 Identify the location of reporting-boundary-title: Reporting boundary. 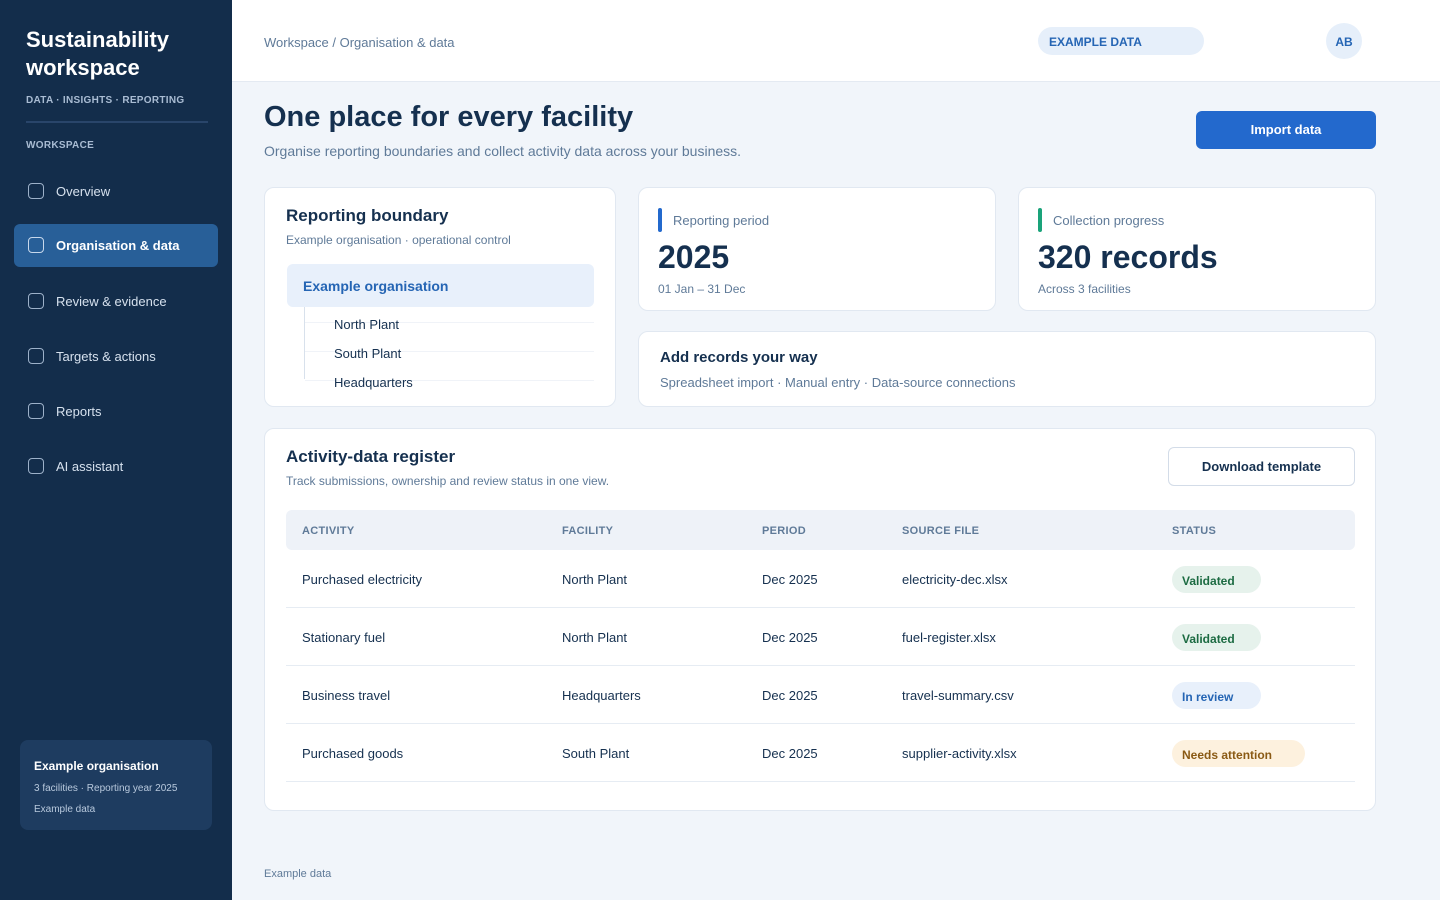
(367, 215).